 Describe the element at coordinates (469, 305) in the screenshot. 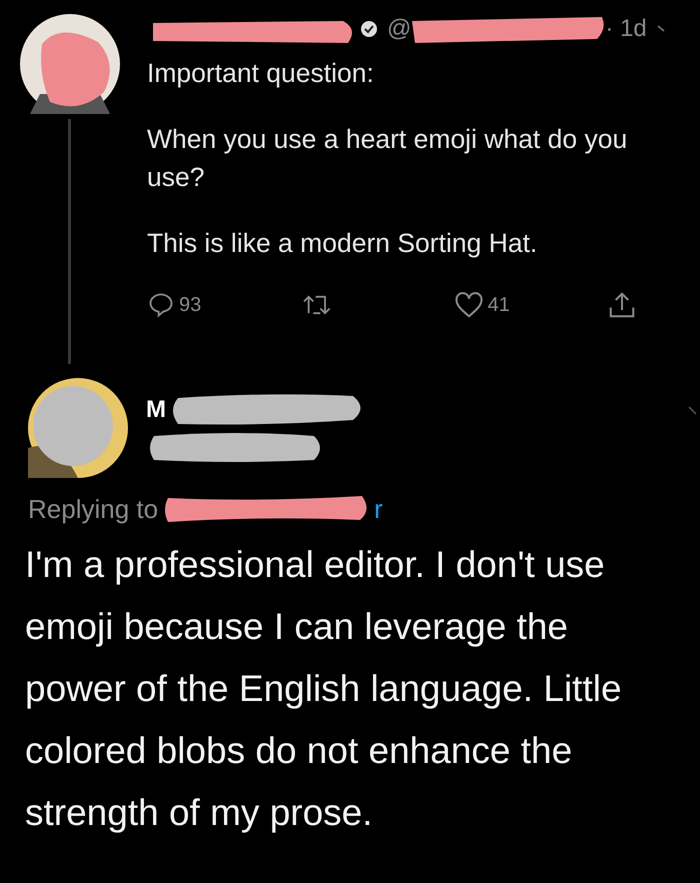

I see `heart-icon` at that location.